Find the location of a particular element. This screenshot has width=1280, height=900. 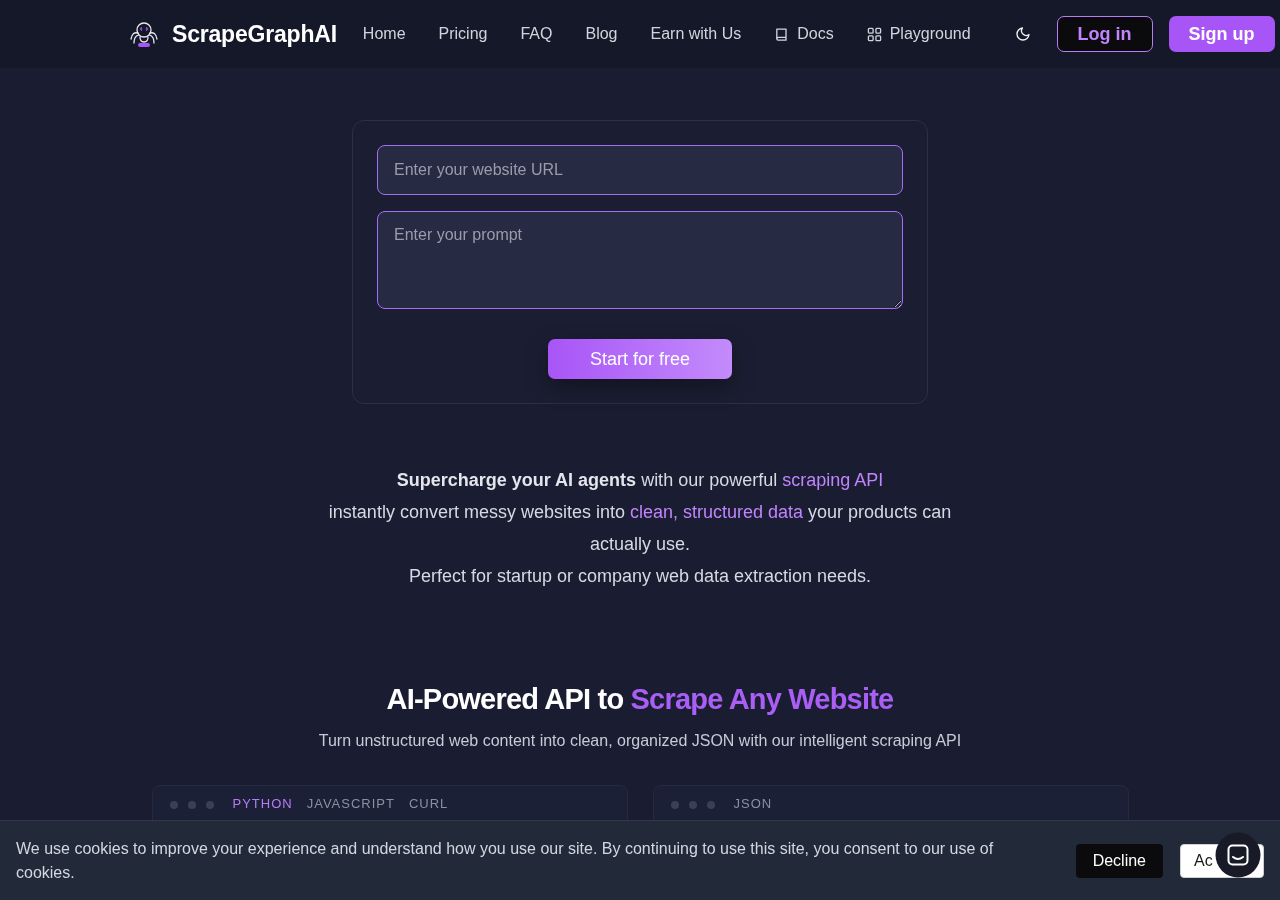

moon-icon is located at coordinates (1022, 34).